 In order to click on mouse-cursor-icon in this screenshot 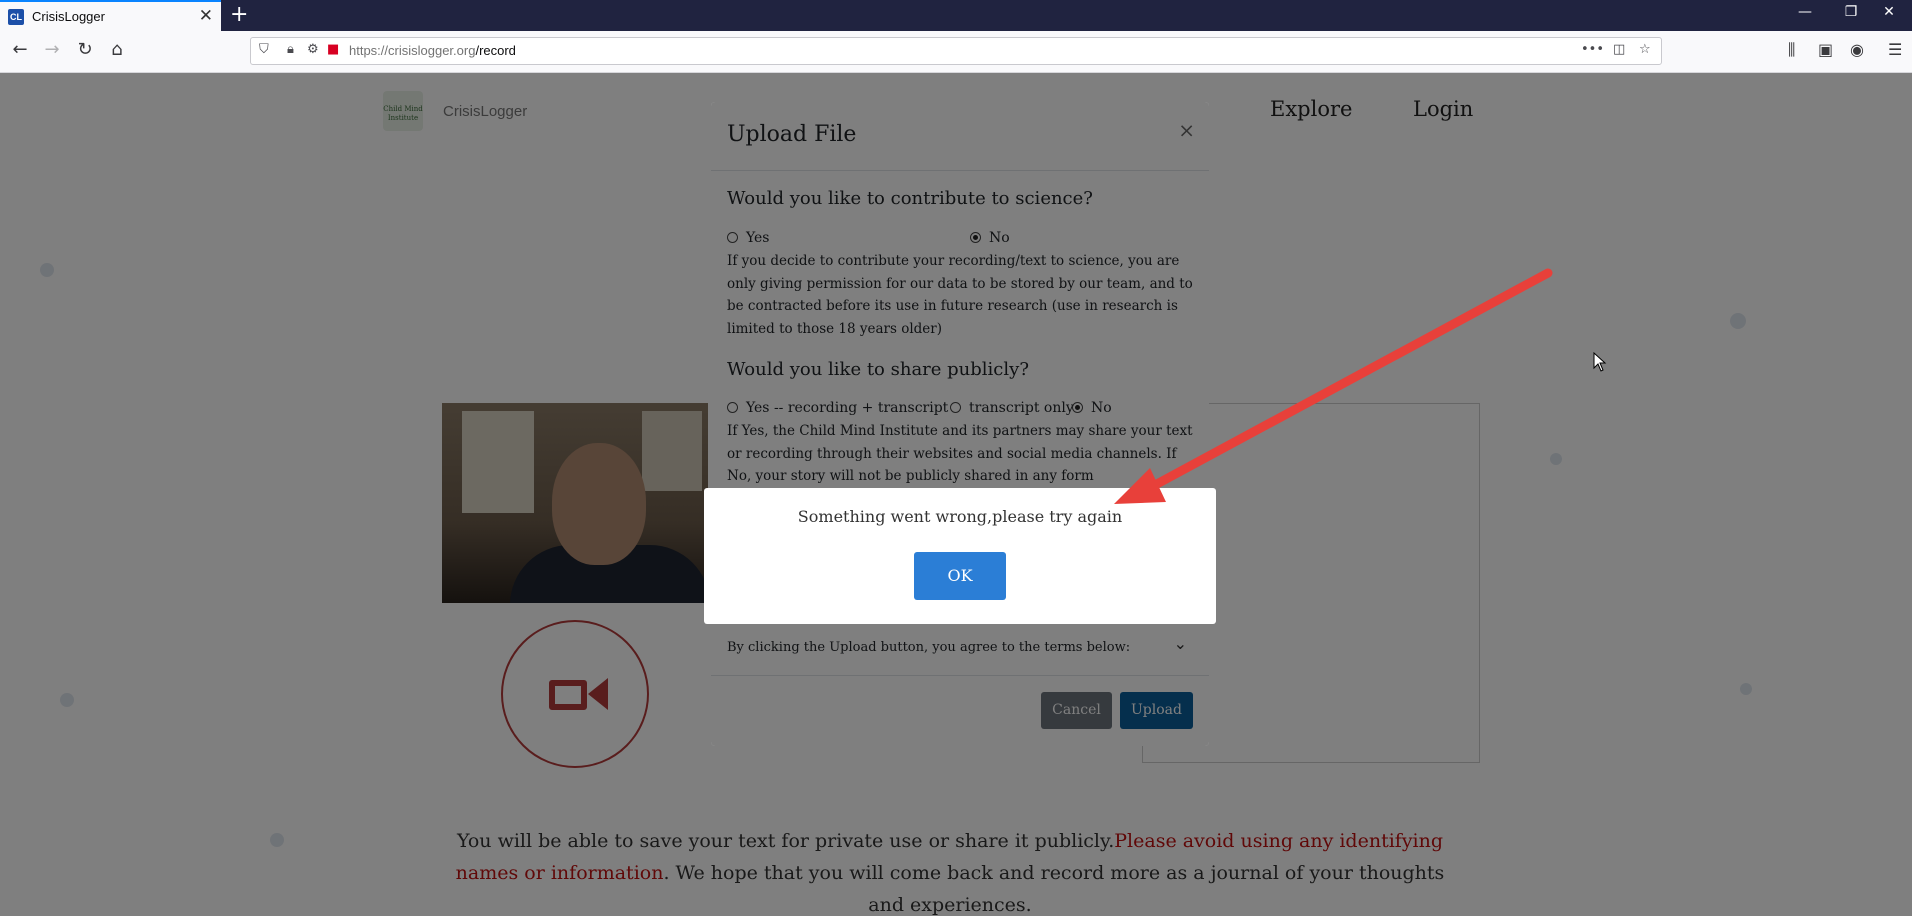, I will do `click(1600, 362)`.